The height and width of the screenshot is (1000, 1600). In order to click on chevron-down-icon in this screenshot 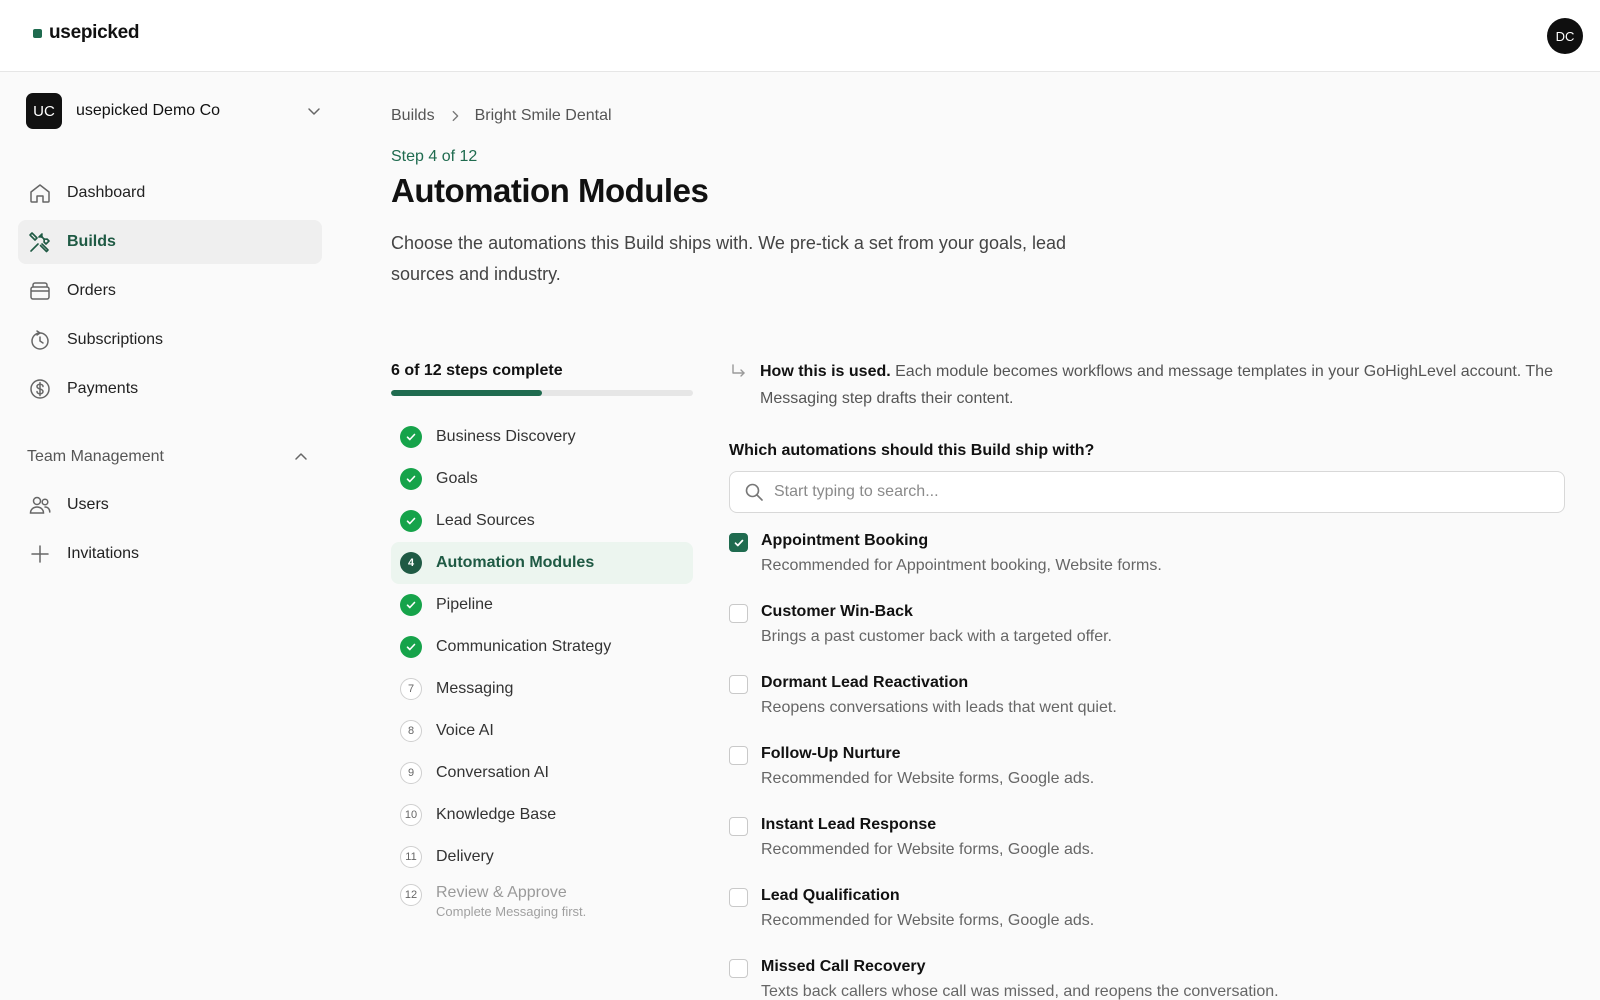, I will do `click(314, 111)`.